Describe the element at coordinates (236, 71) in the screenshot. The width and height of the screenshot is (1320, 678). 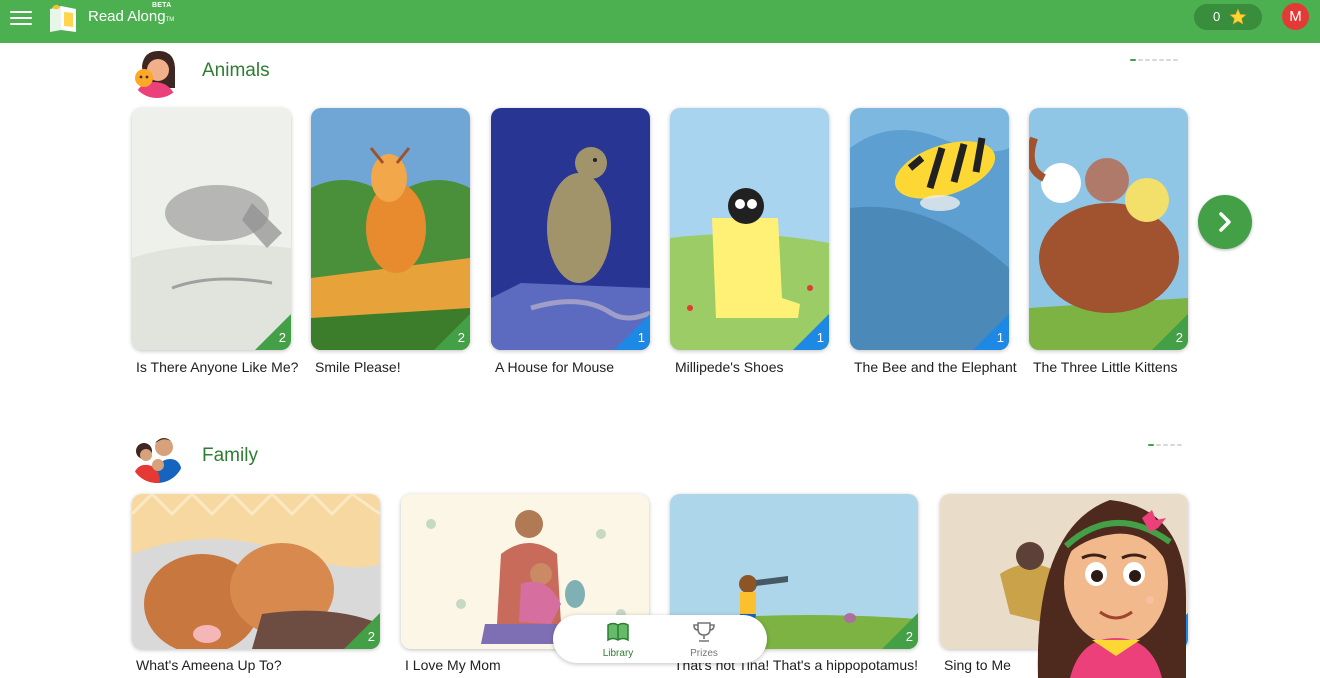
I see `section-title: Animals` at that location.